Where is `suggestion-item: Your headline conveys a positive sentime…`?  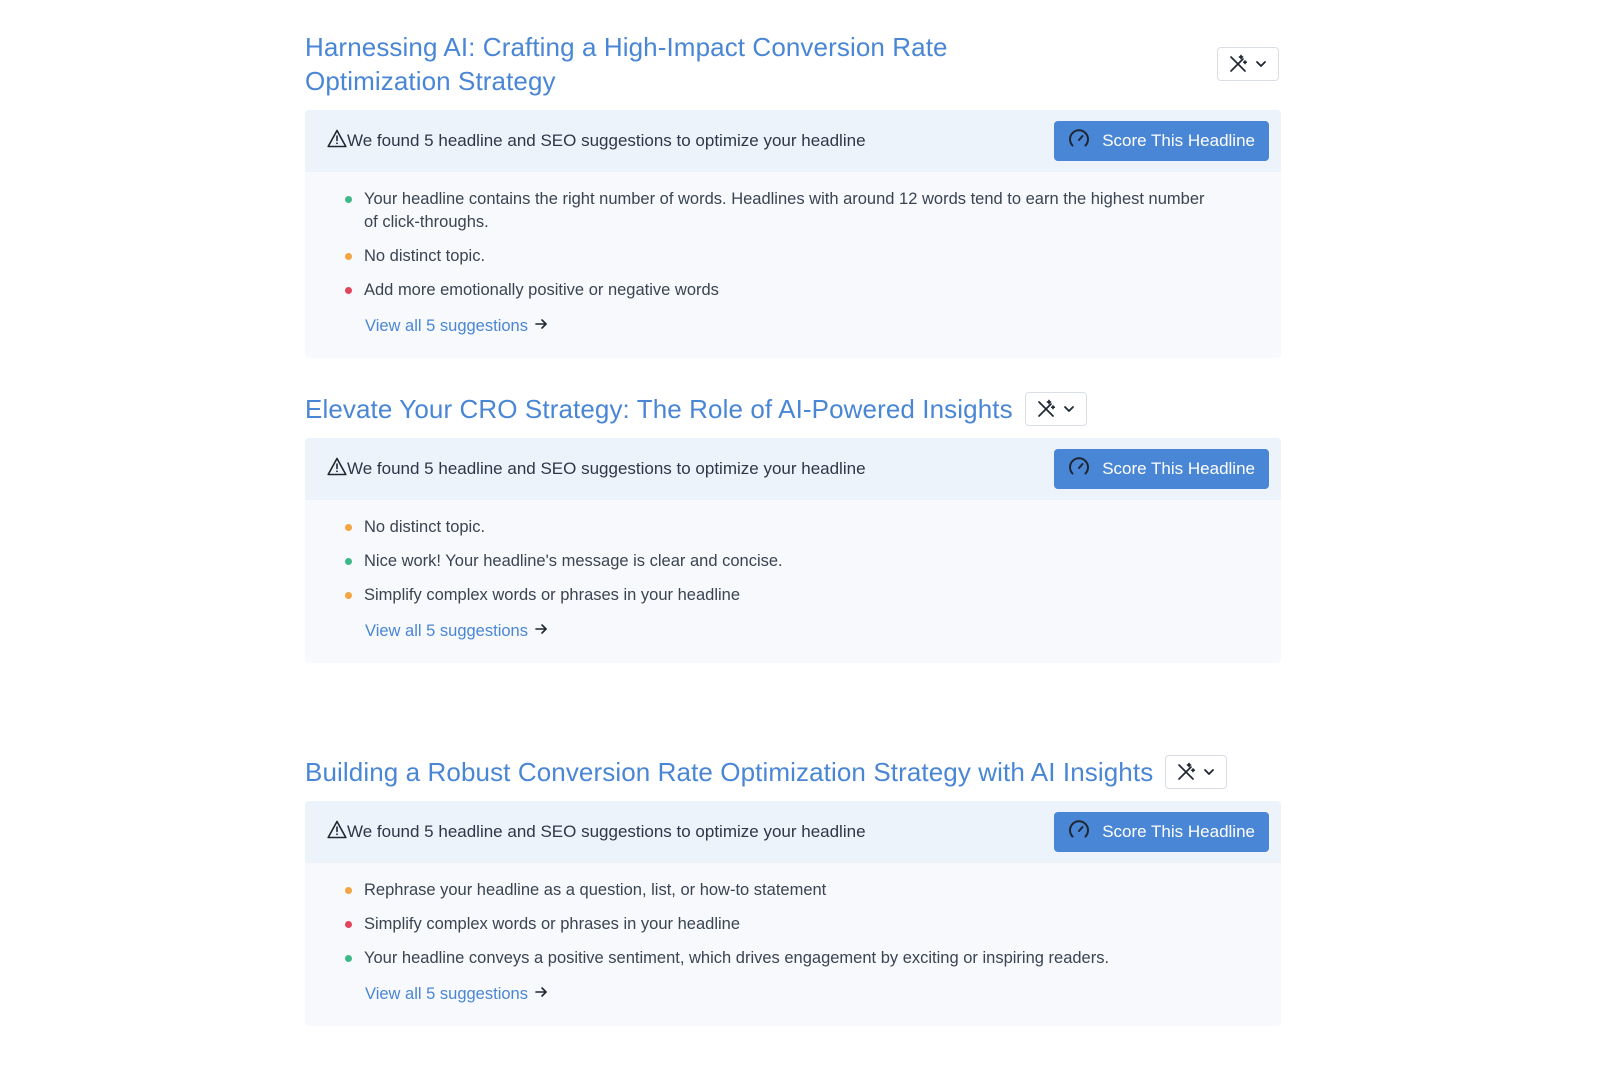 suggestion-item: Your headline conveys a positive sentime… is located at coordinates (813, 958).